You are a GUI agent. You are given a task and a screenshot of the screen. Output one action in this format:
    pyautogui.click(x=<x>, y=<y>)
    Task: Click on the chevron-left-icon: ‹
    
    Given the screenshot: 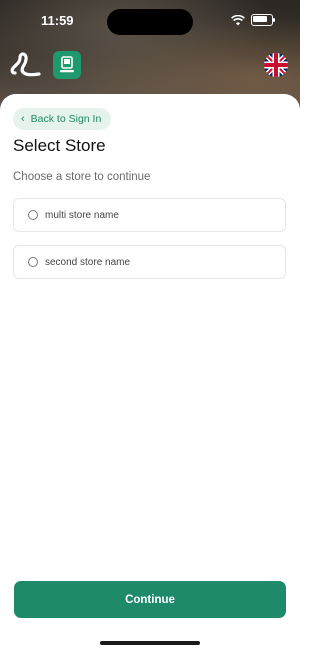 What is the action you would take?
    pyautogui.click(x=23, y=118)
    